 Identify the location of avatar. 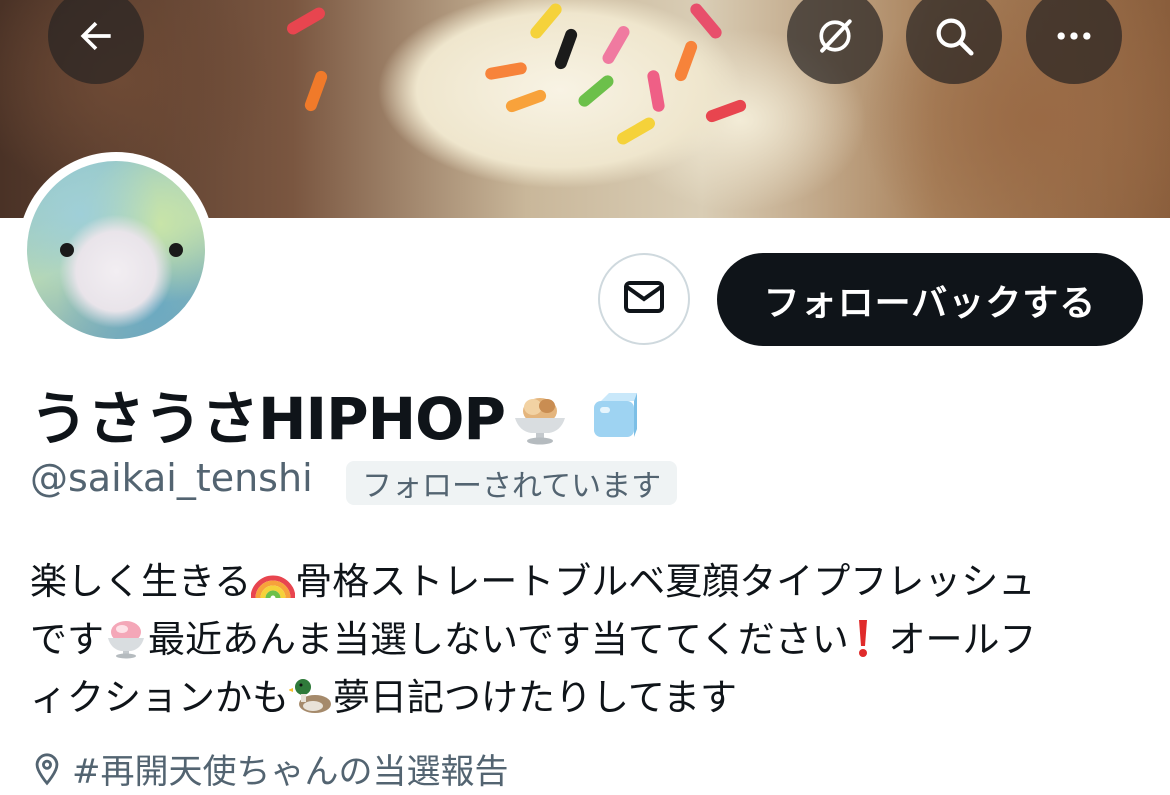
(116, 250).